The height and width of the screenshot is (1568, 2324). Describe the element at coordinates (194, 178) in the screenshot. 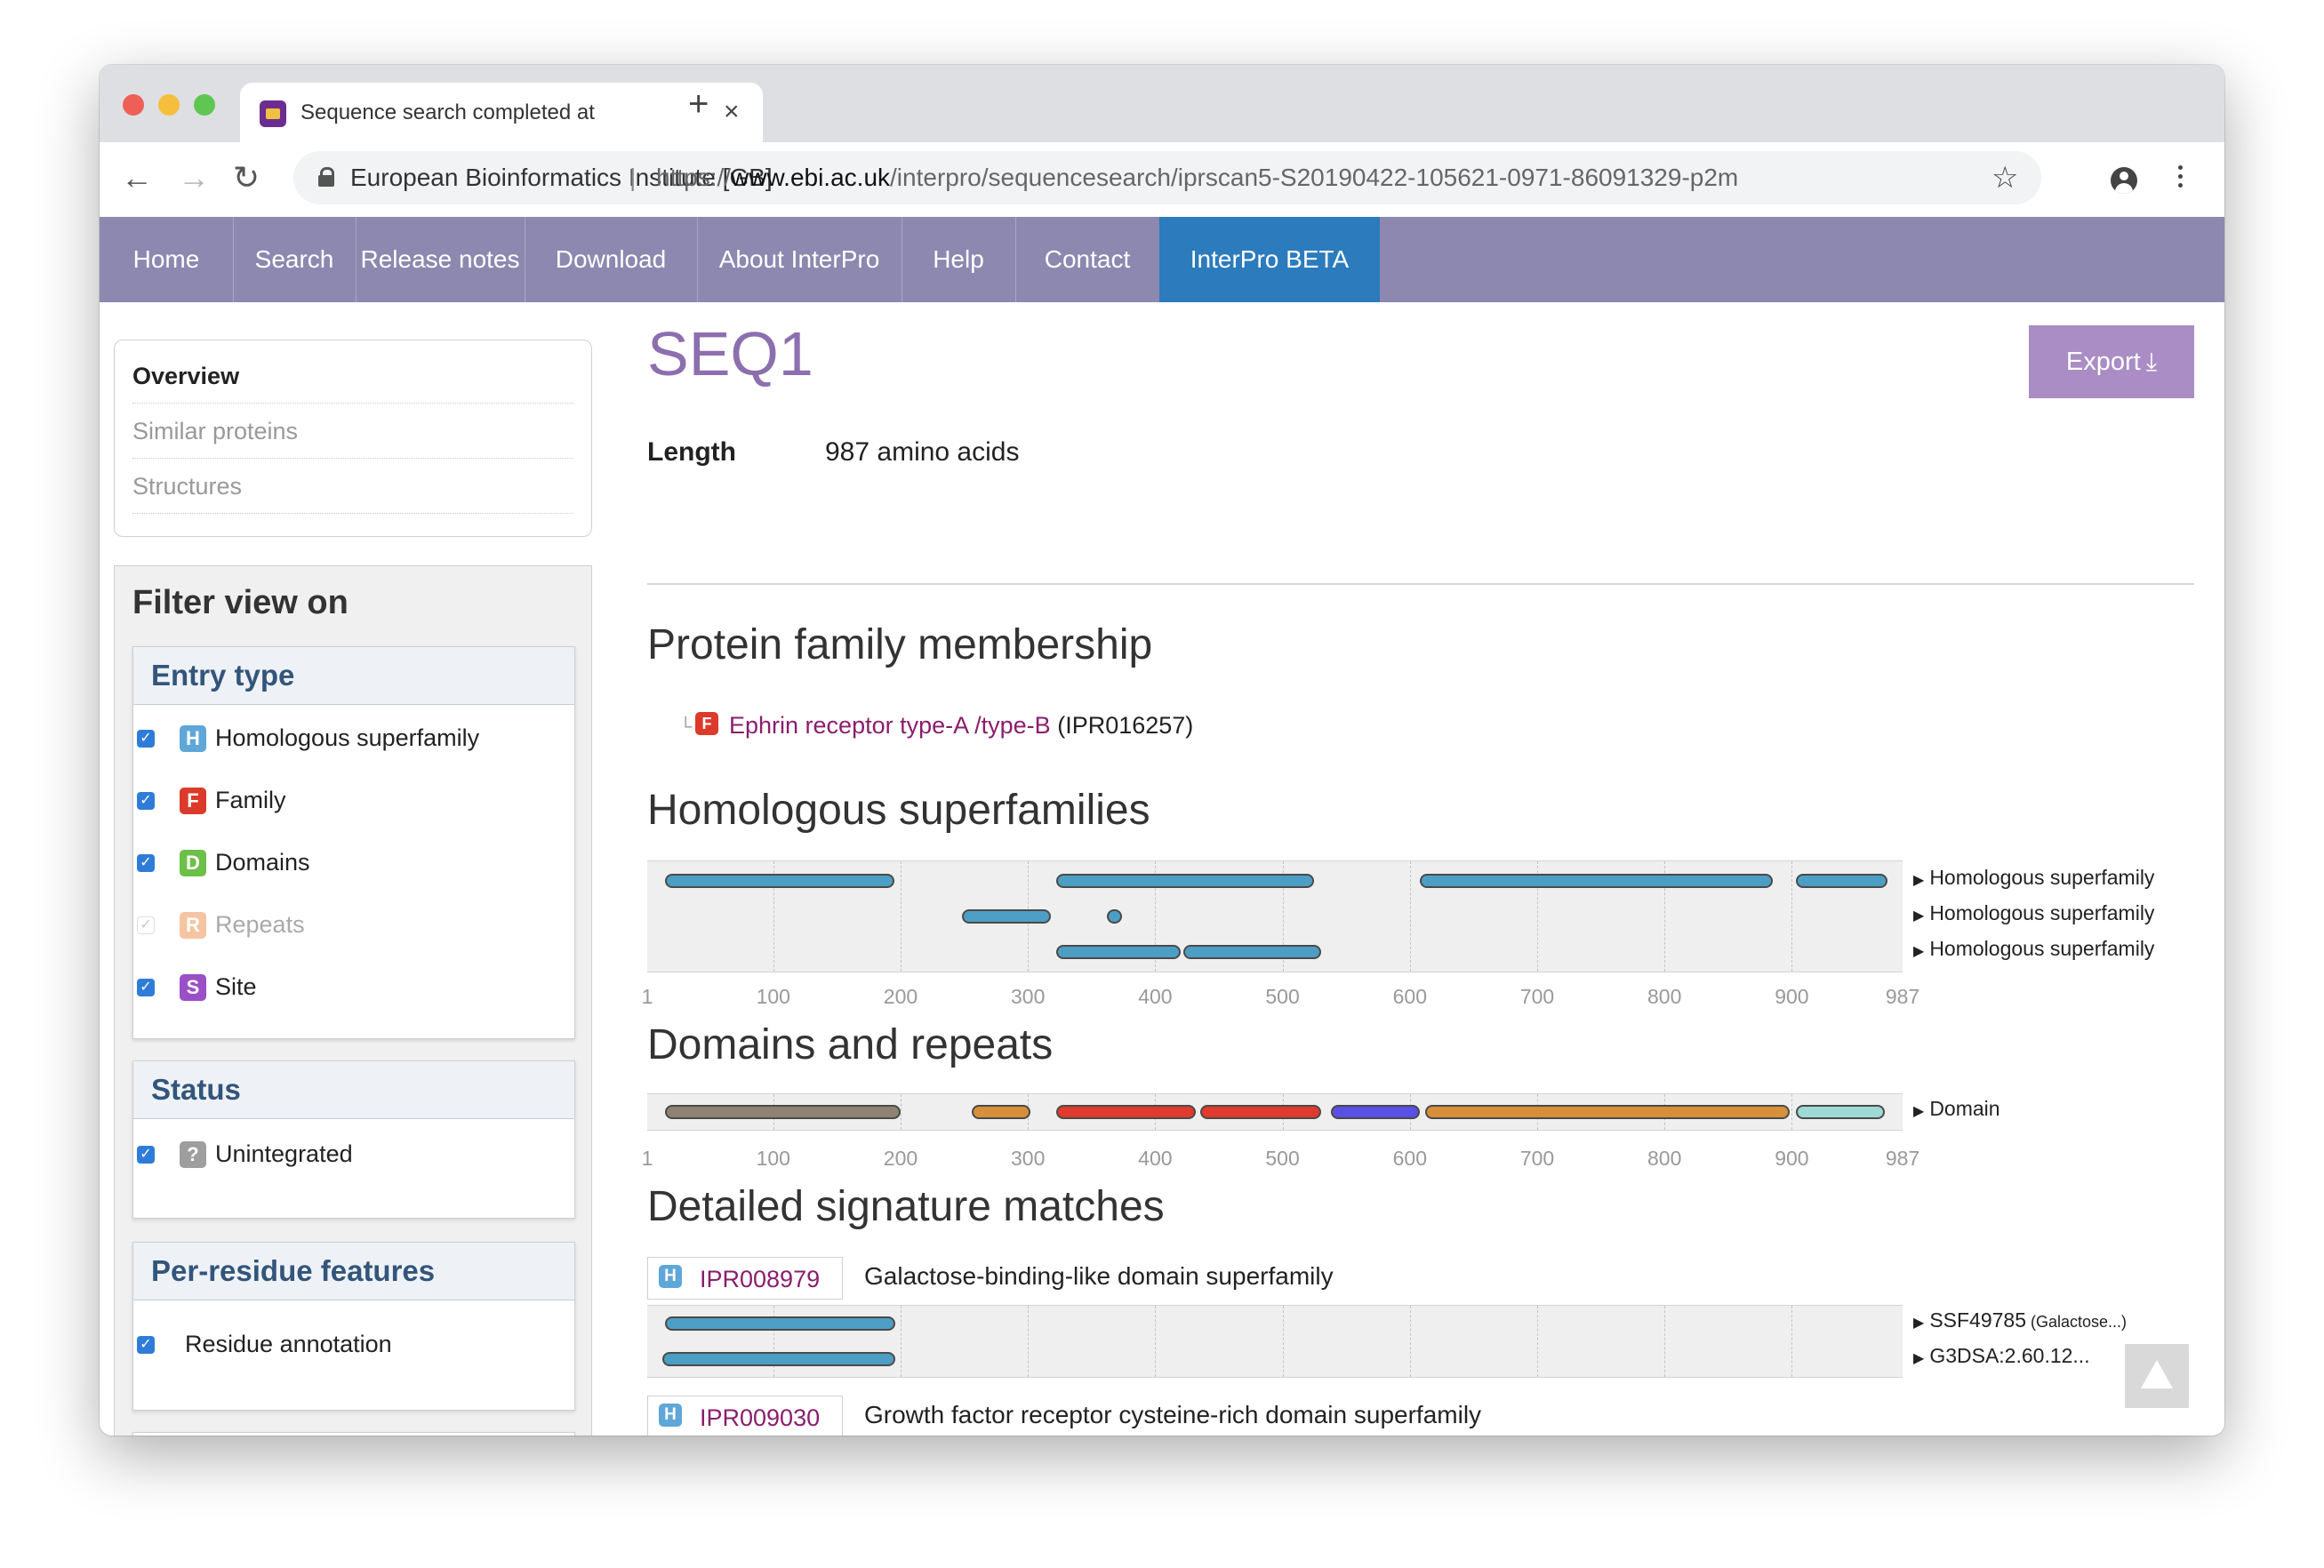

I see `forward-arrow-icon: →` at that location.